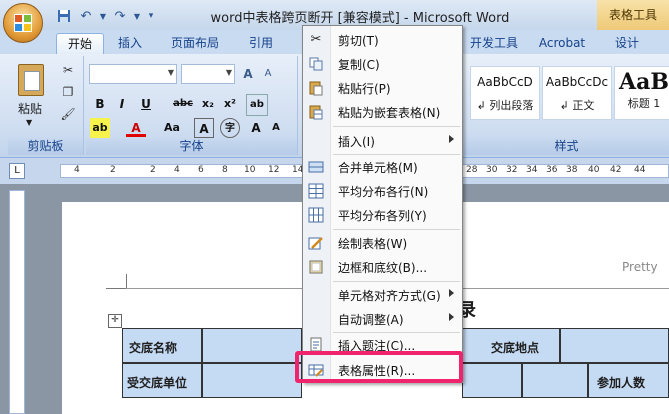 This screenshot has width=669, height=414. I want to click on menu-item-cut: ✂ 剪切(T), so click(382, 40).